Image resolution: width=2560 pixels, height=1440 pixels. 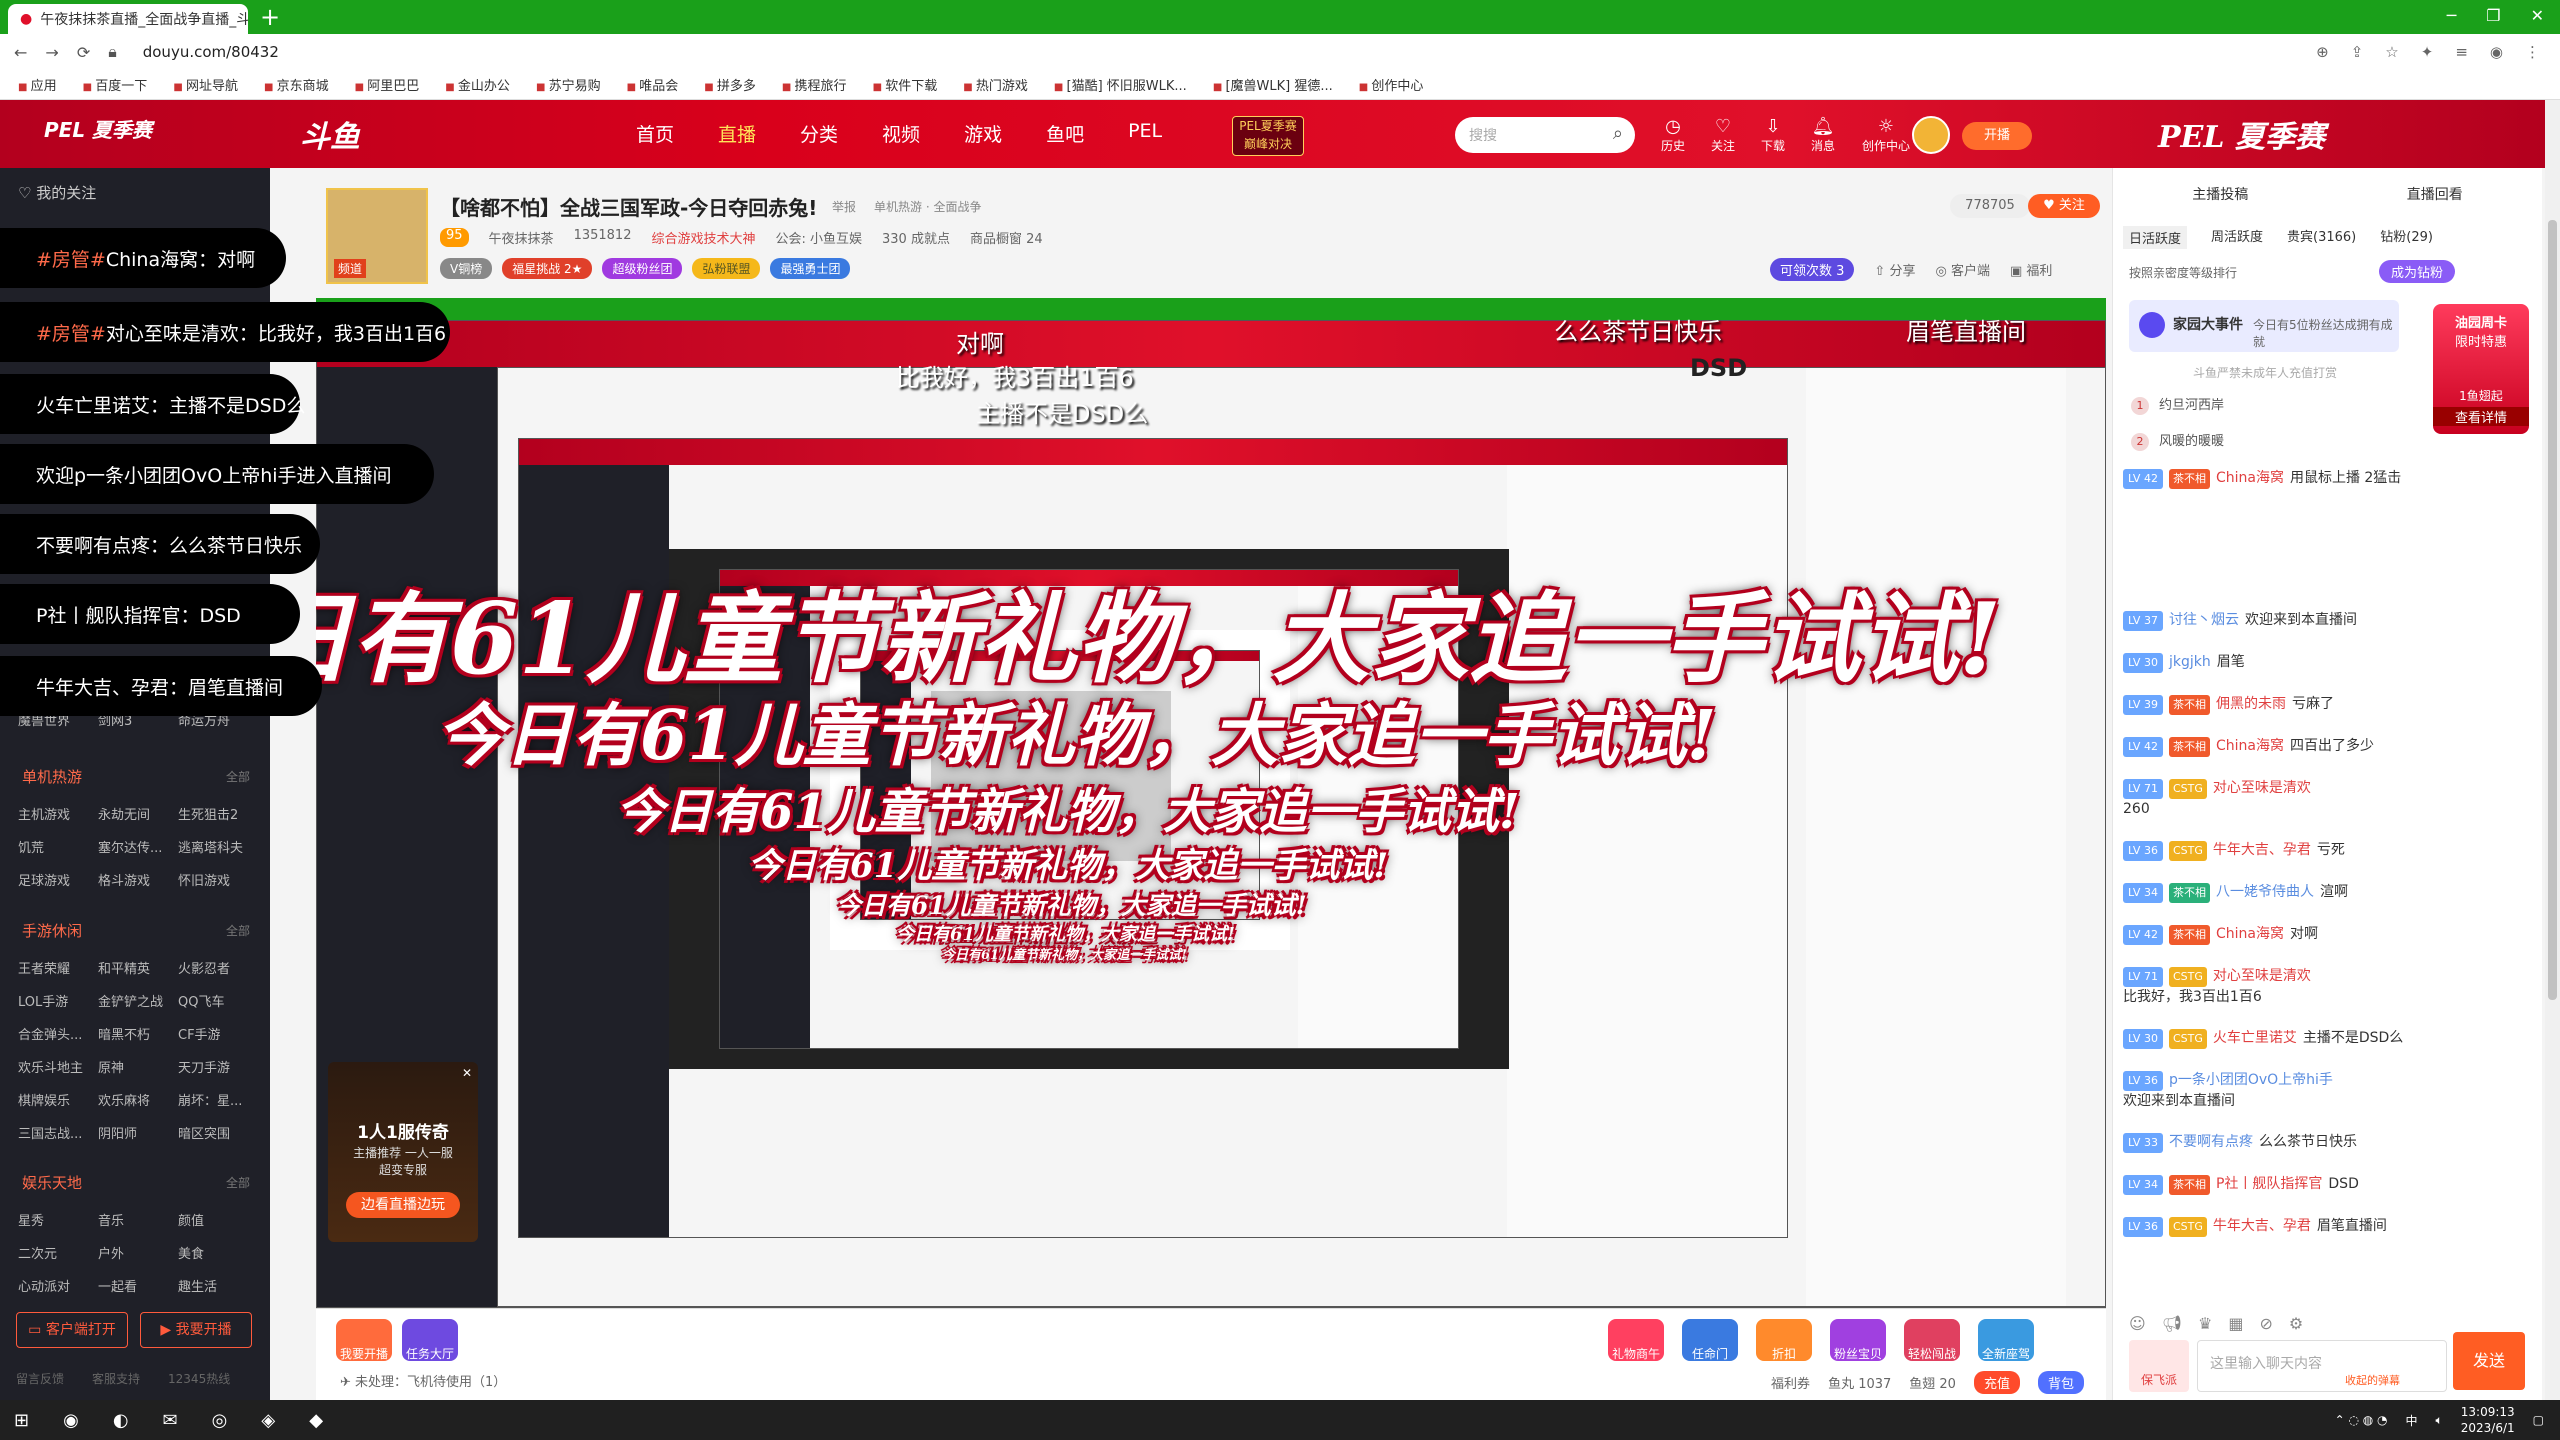 I want to click on welfare-coupon: 福利券, so click(x=1790, y=1382).